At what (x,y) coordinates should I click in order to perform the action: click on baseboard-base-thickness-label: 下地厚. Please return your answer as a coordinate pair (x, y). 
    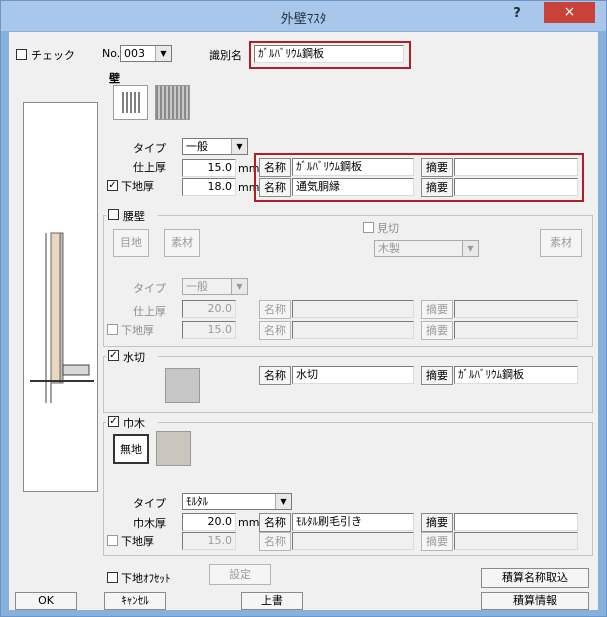
    Looking at the image, I should click on (137, 541).